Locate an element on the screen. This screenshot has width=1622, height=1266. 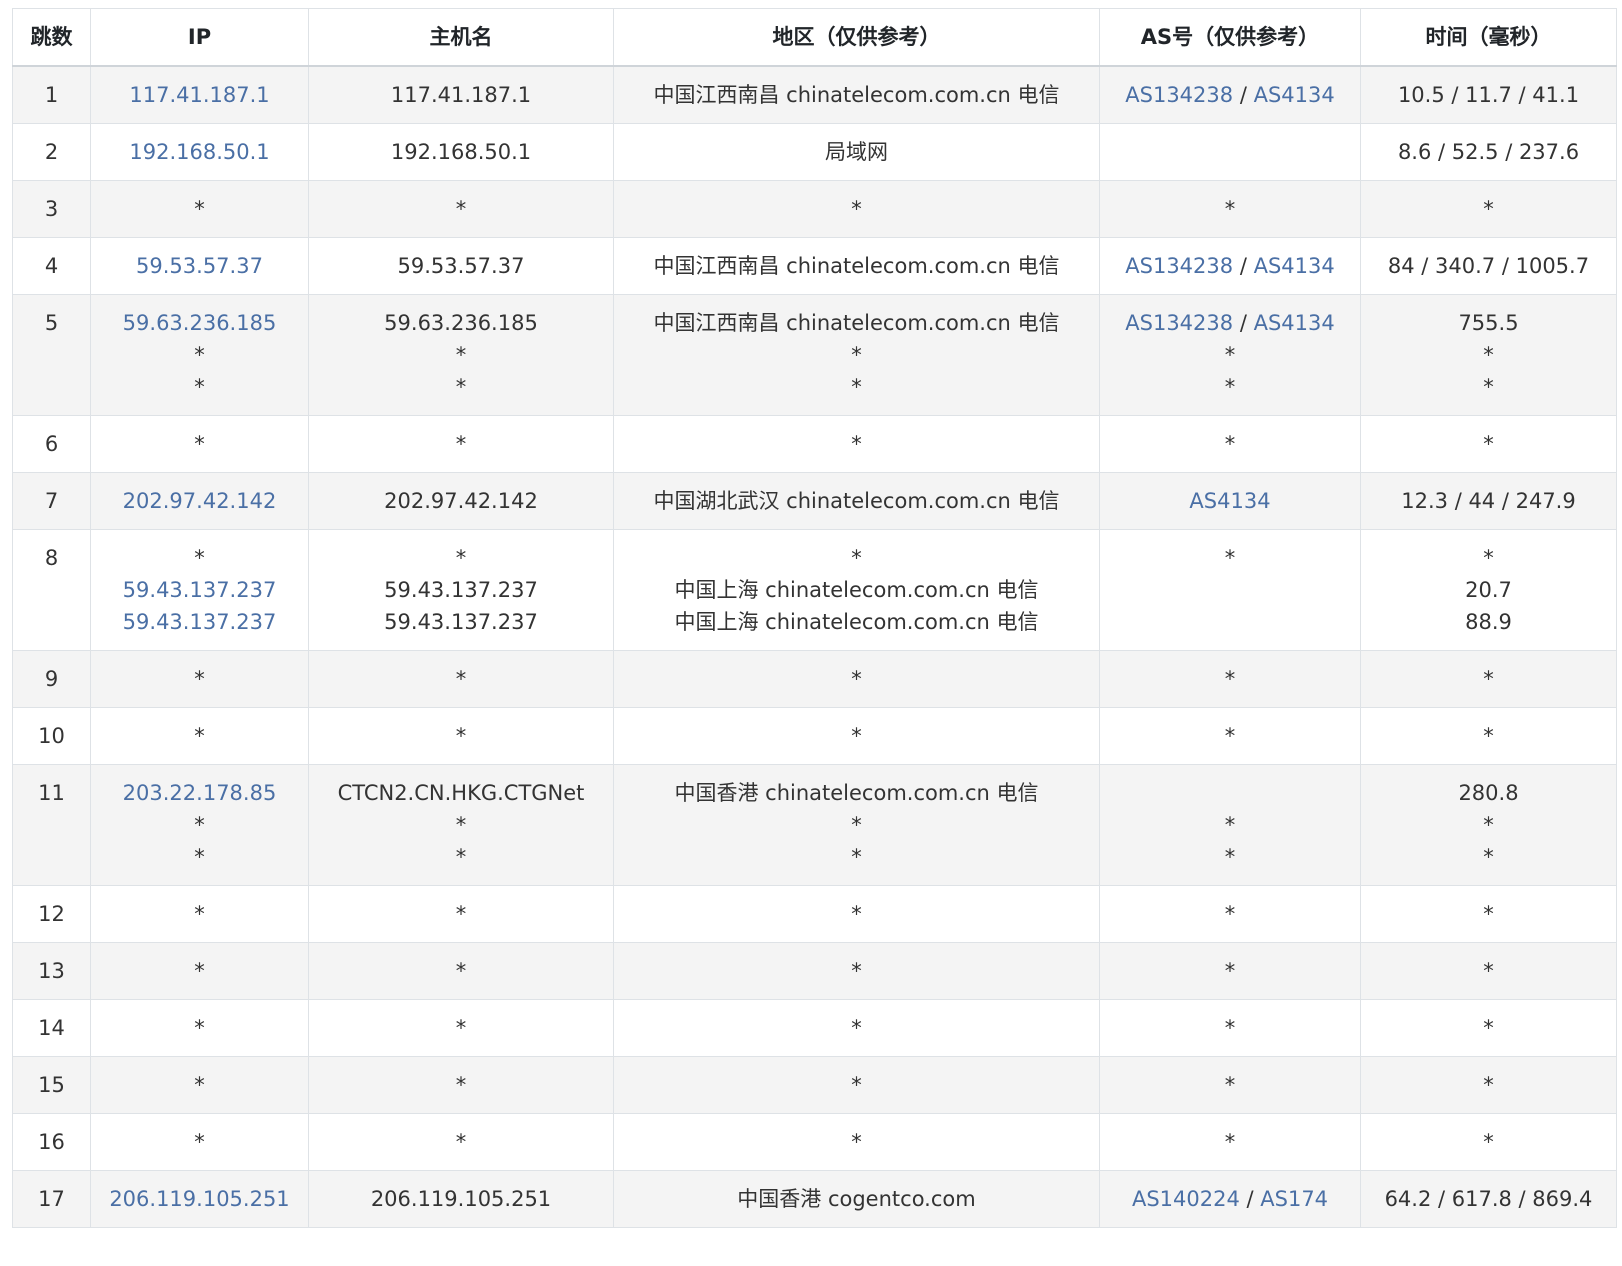
table-row: 9 * * * * * is located at coordinates (814, 679).